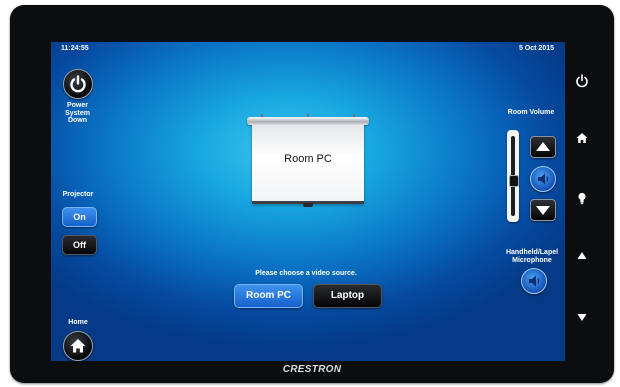 The width and height of the screenshot is (620, 387). What do you see at coordinates (308, 205) in the screenshot?
I see `screen-pull-handle` at bounding box center [308, 205].